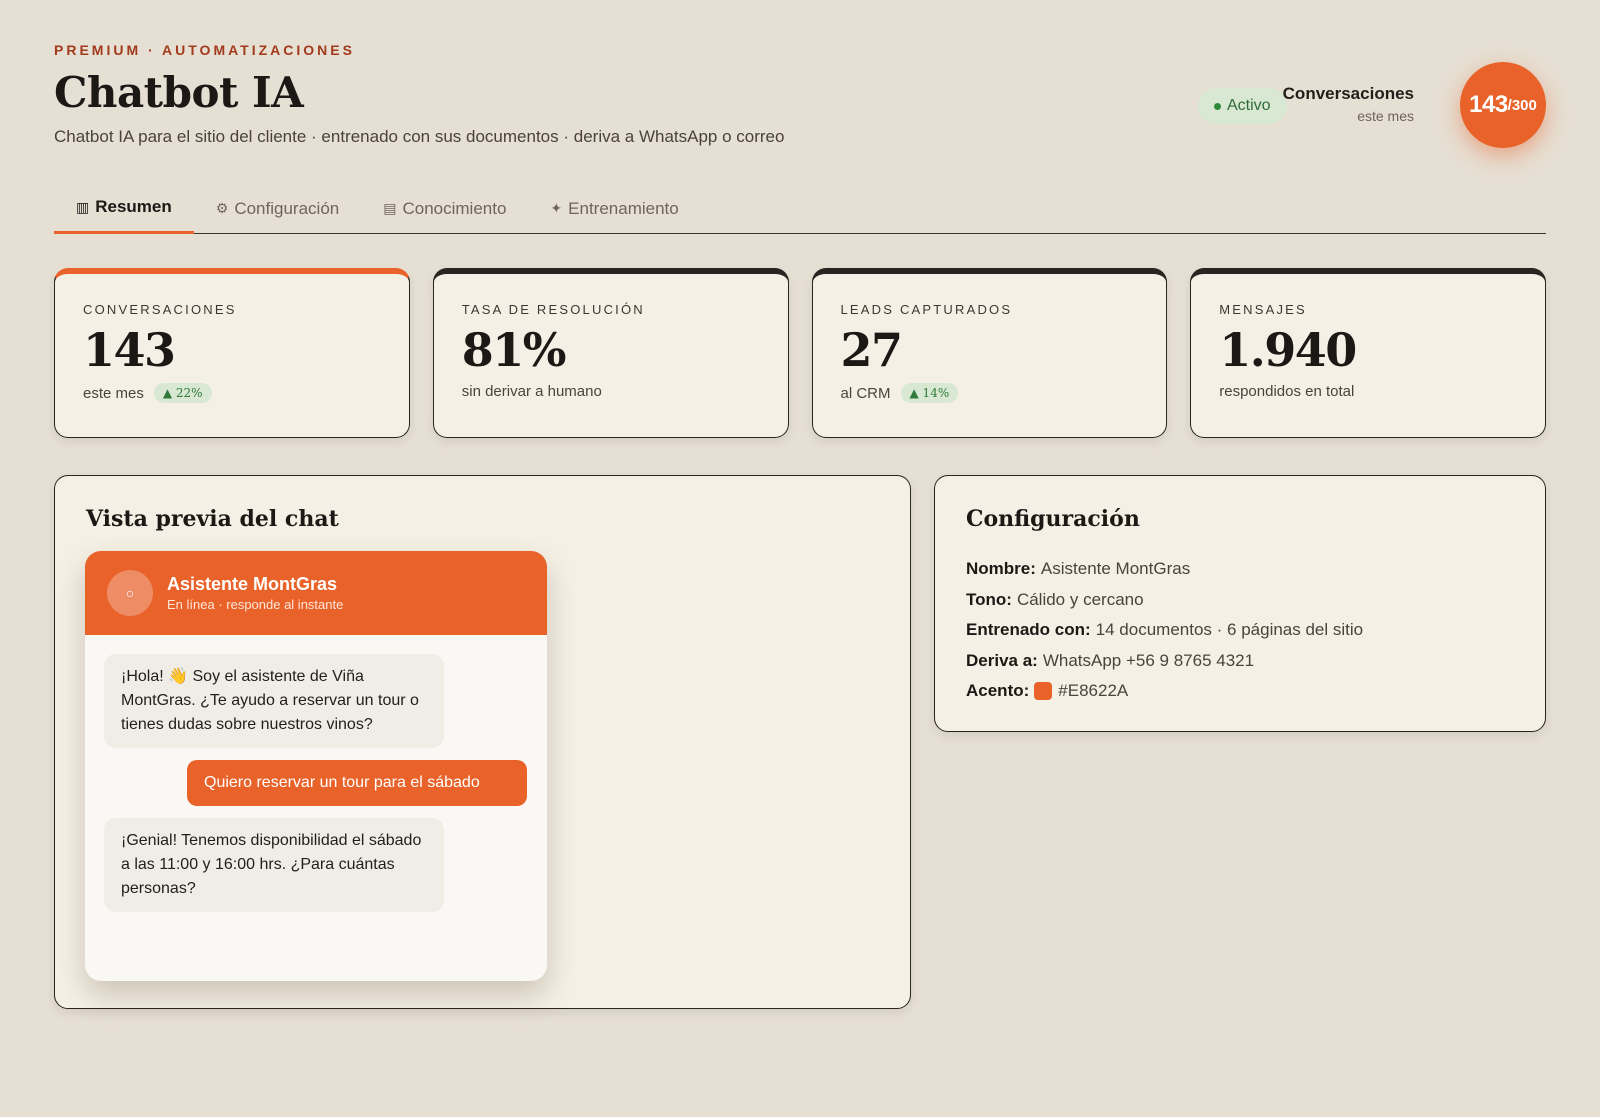 The width and height of the screenshot is (1600, 1117). I want to click on stat-sub: respondidos en total, so click(1287, 391).